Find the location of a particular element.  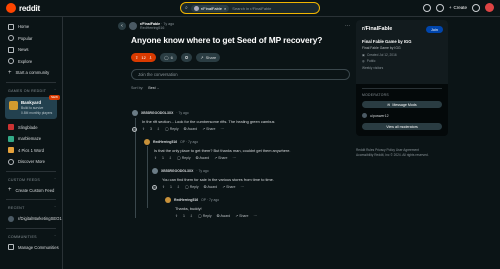

user-avatar is located at coordinates (489, 7).